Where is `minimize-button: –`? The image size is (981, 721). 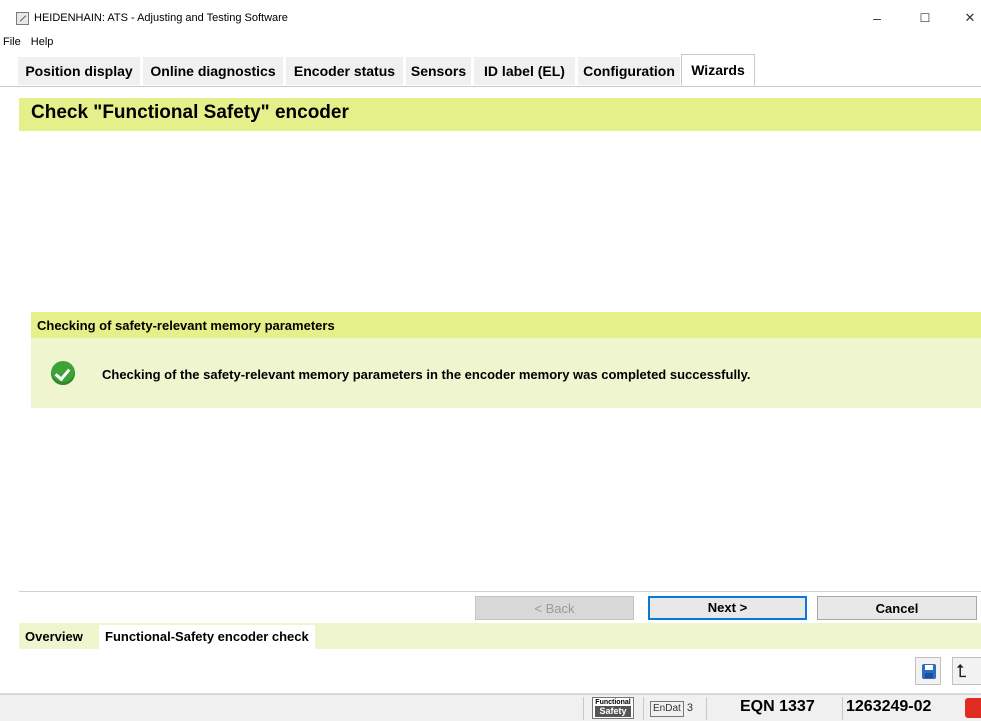 minimize-button: – is located at coordinates (877, 18).